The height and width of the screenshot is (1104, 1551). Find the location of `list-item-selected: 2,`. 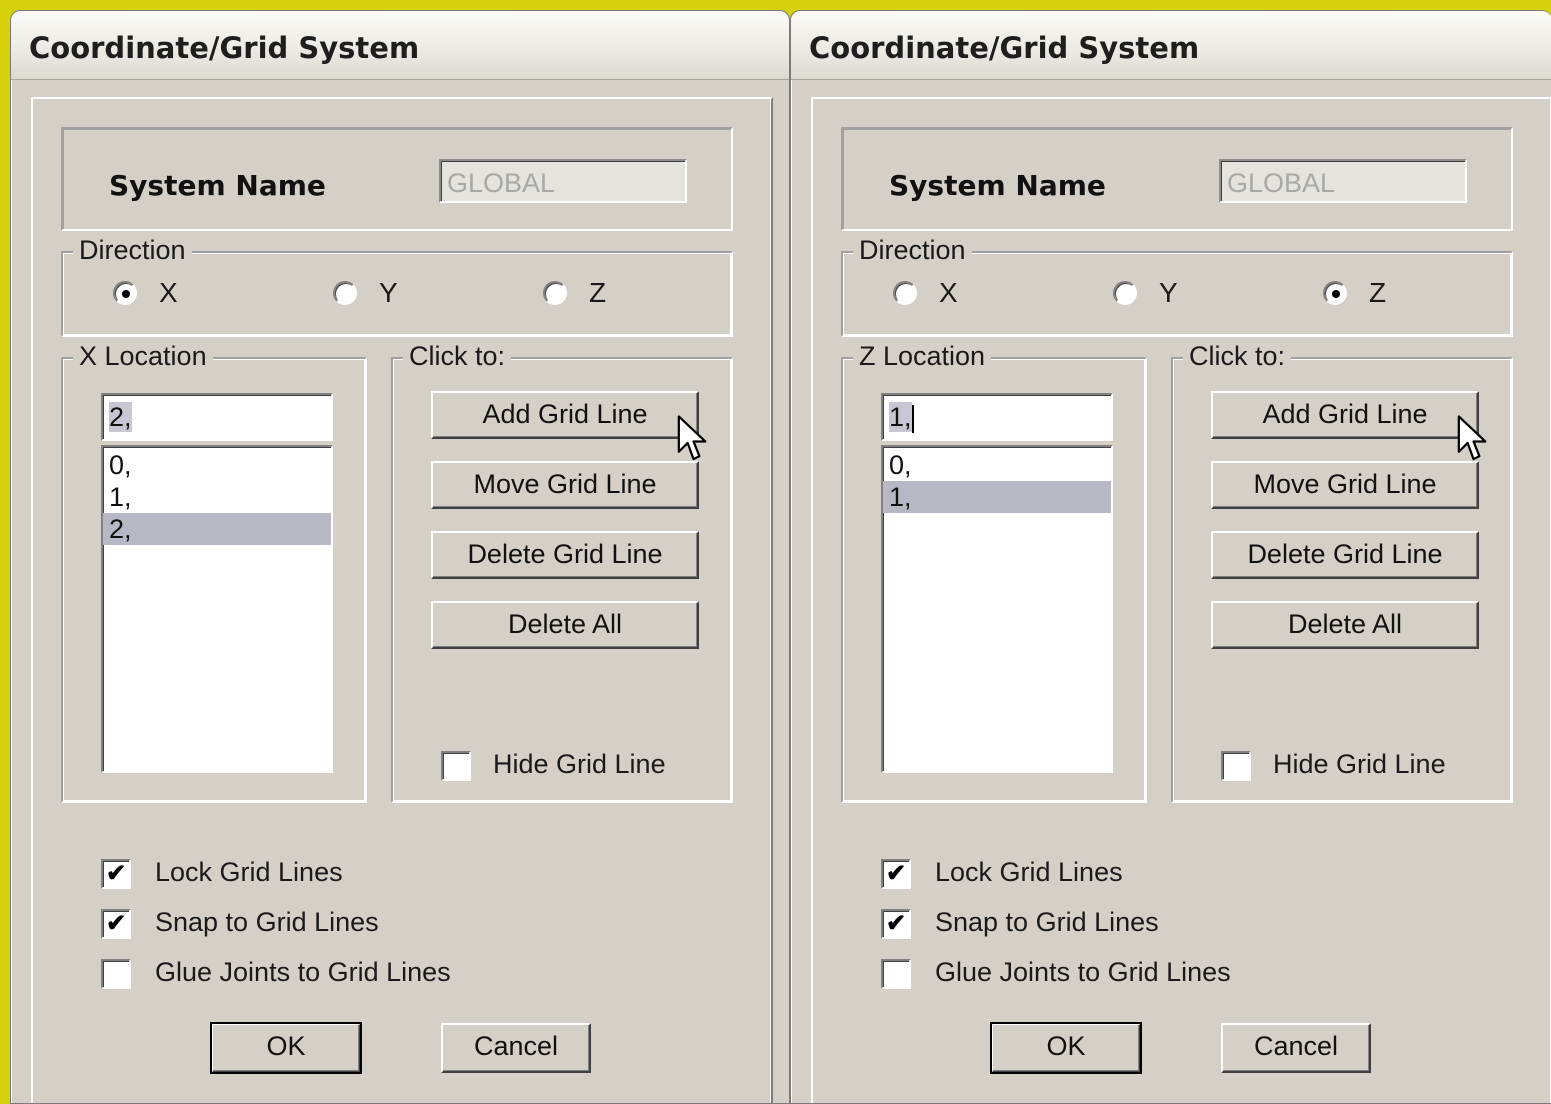

list-item-selected: 2, is located at coordinates (217, 529).